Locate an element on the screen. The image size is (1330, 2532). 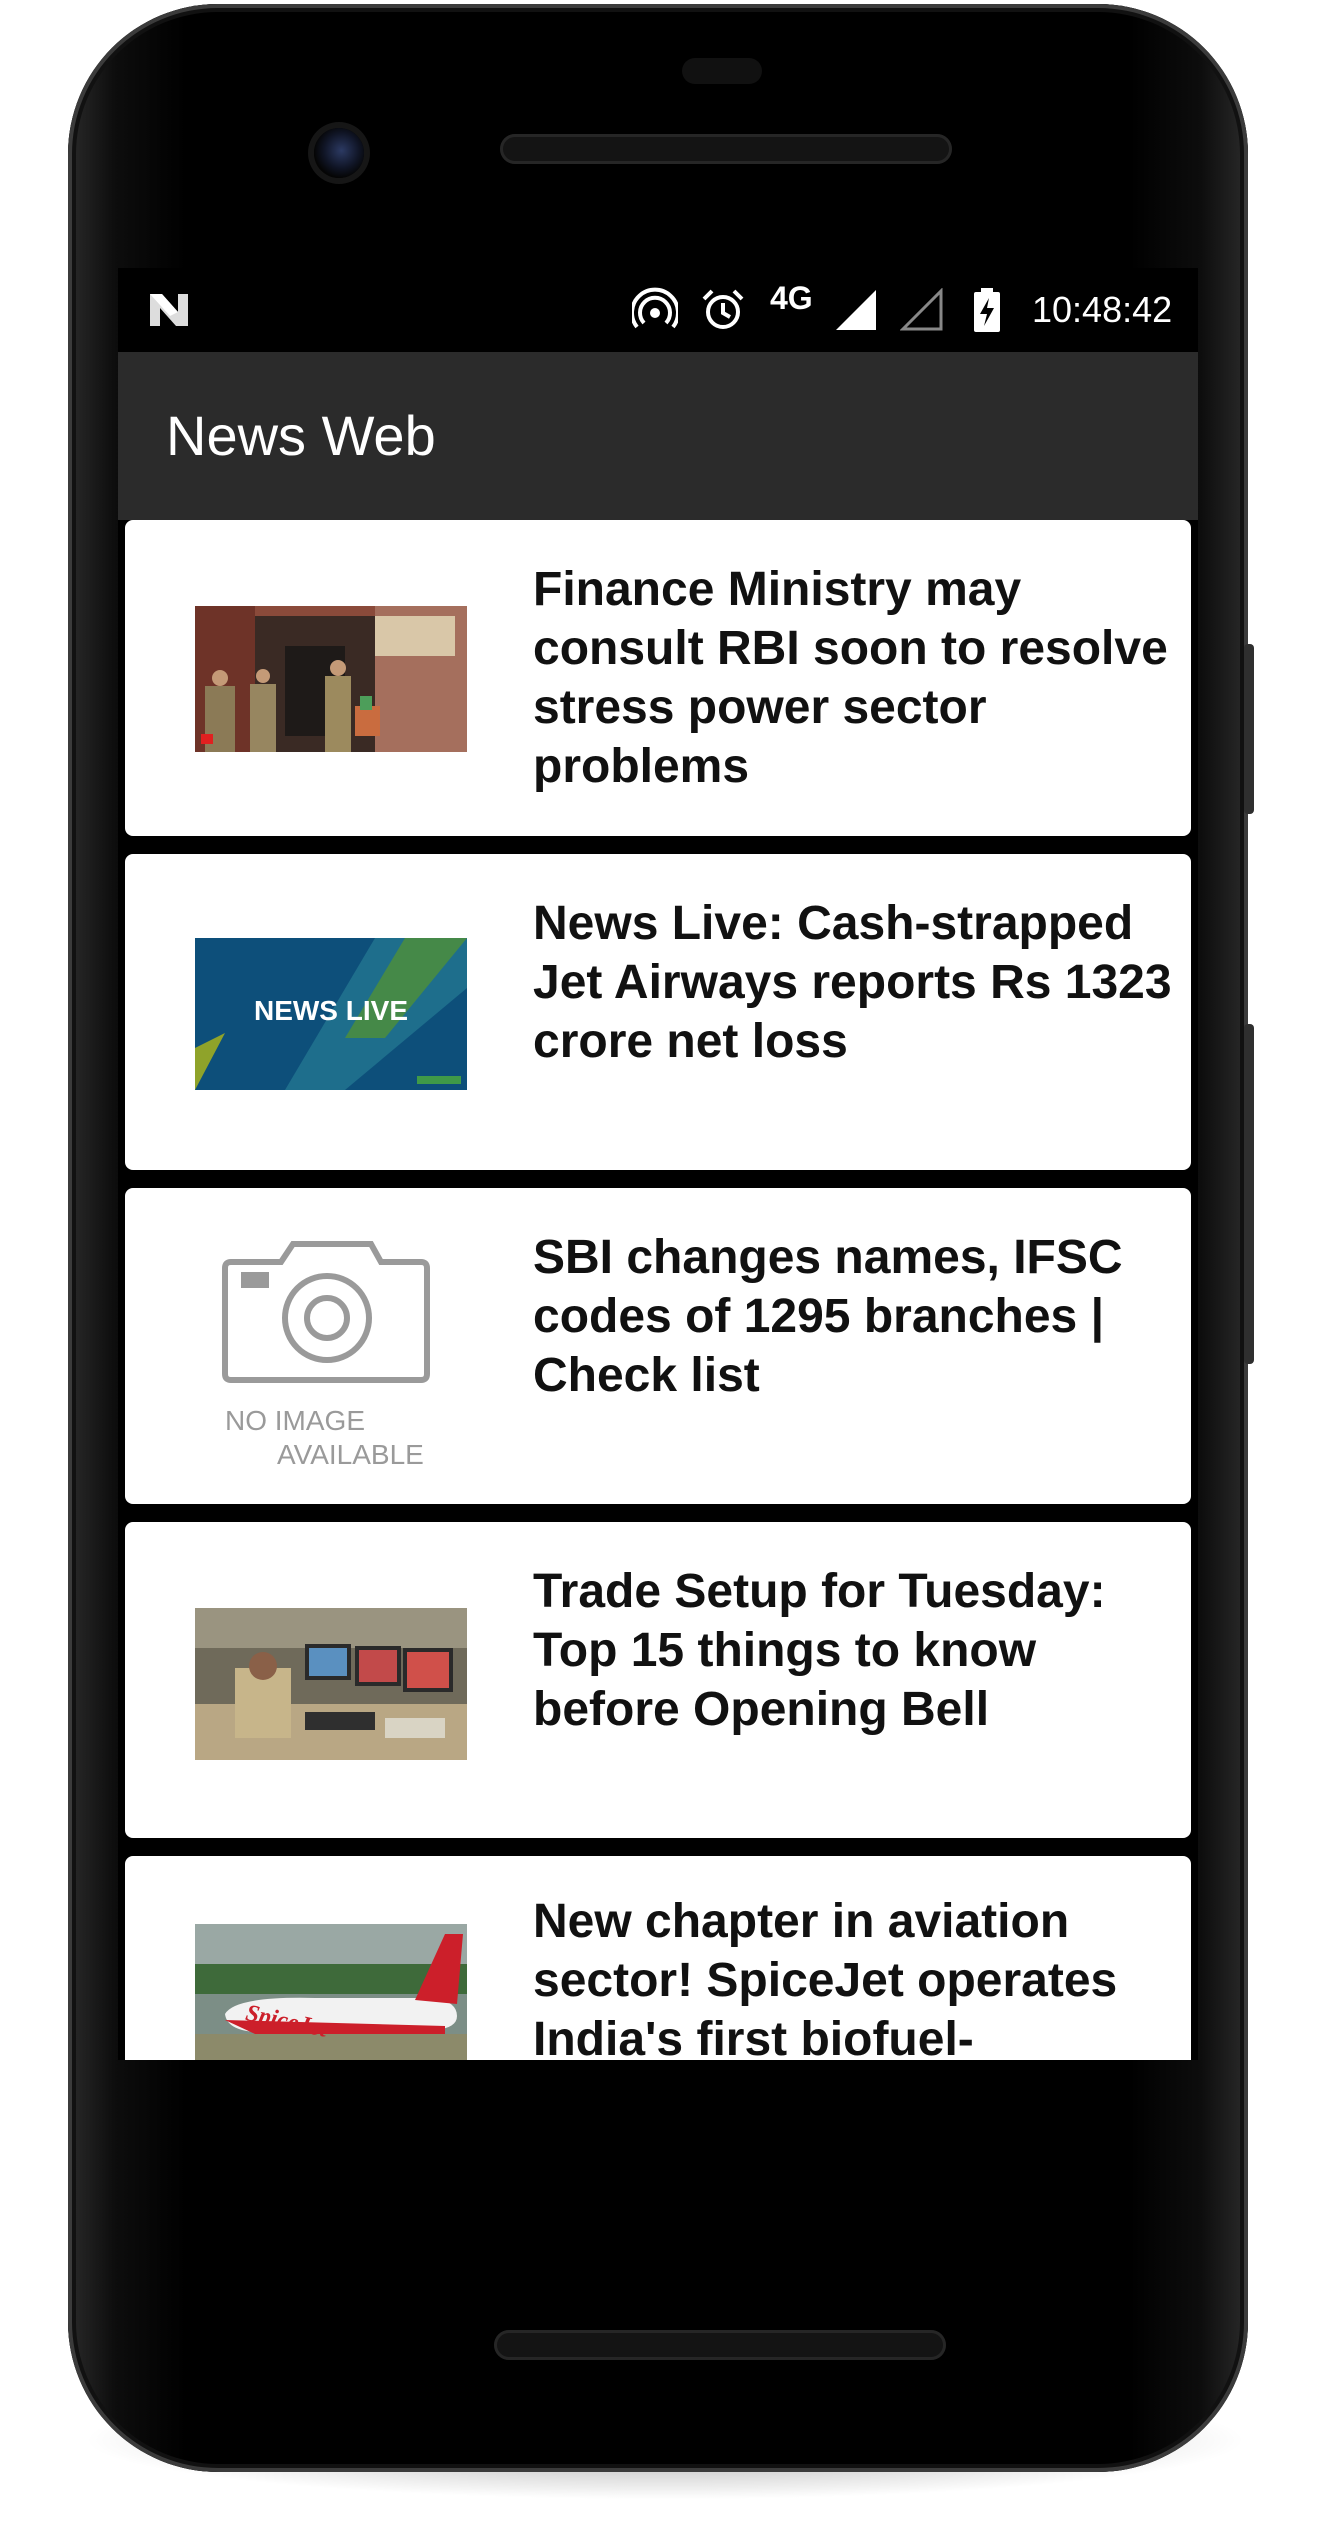
news-live-logo-text: NEWS LIVE is located at coordinates (331, 1010).